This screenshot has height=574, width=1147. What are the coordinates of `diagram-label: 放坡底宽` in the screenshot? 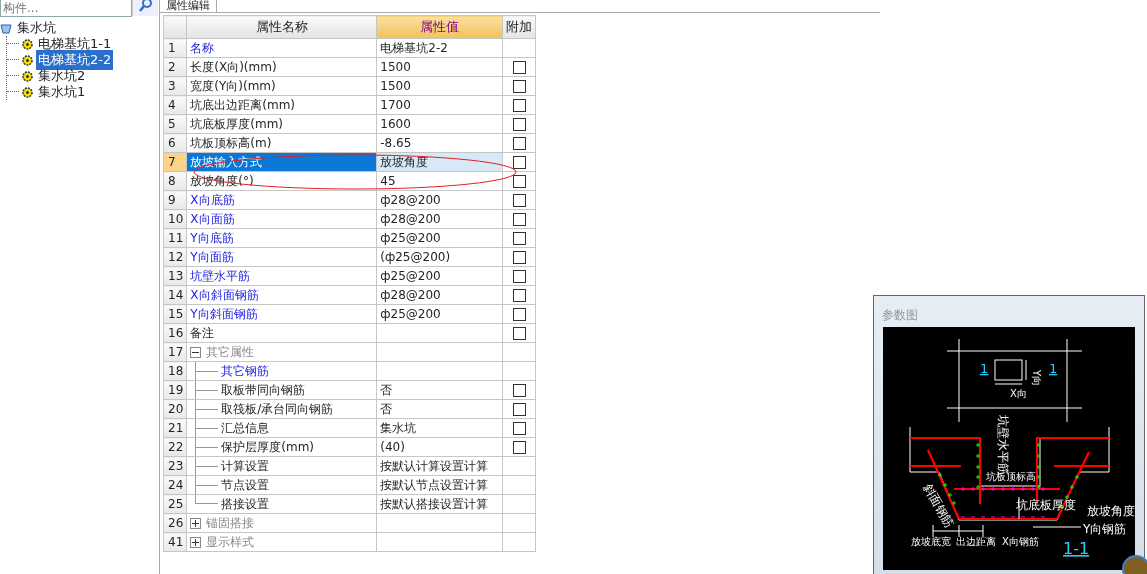 It's located at (931, 541).